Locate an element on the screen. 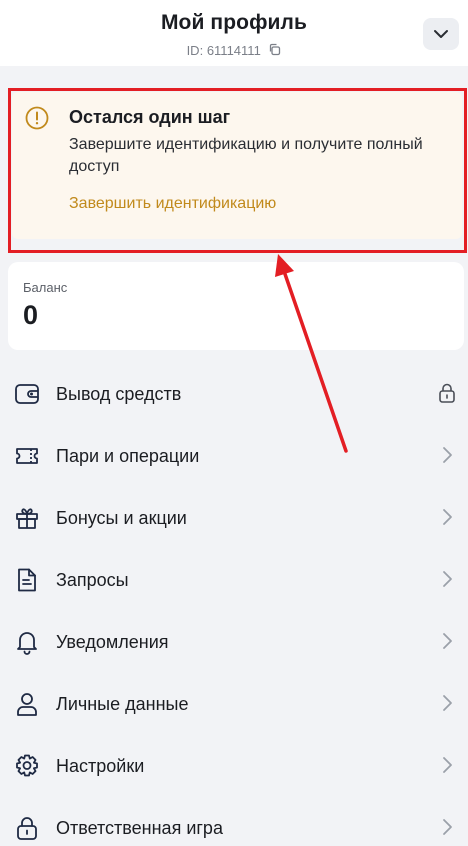 This screenshot has width=468, height=846. menu-item-label: Личные данные is located at coordinates (122, 704).